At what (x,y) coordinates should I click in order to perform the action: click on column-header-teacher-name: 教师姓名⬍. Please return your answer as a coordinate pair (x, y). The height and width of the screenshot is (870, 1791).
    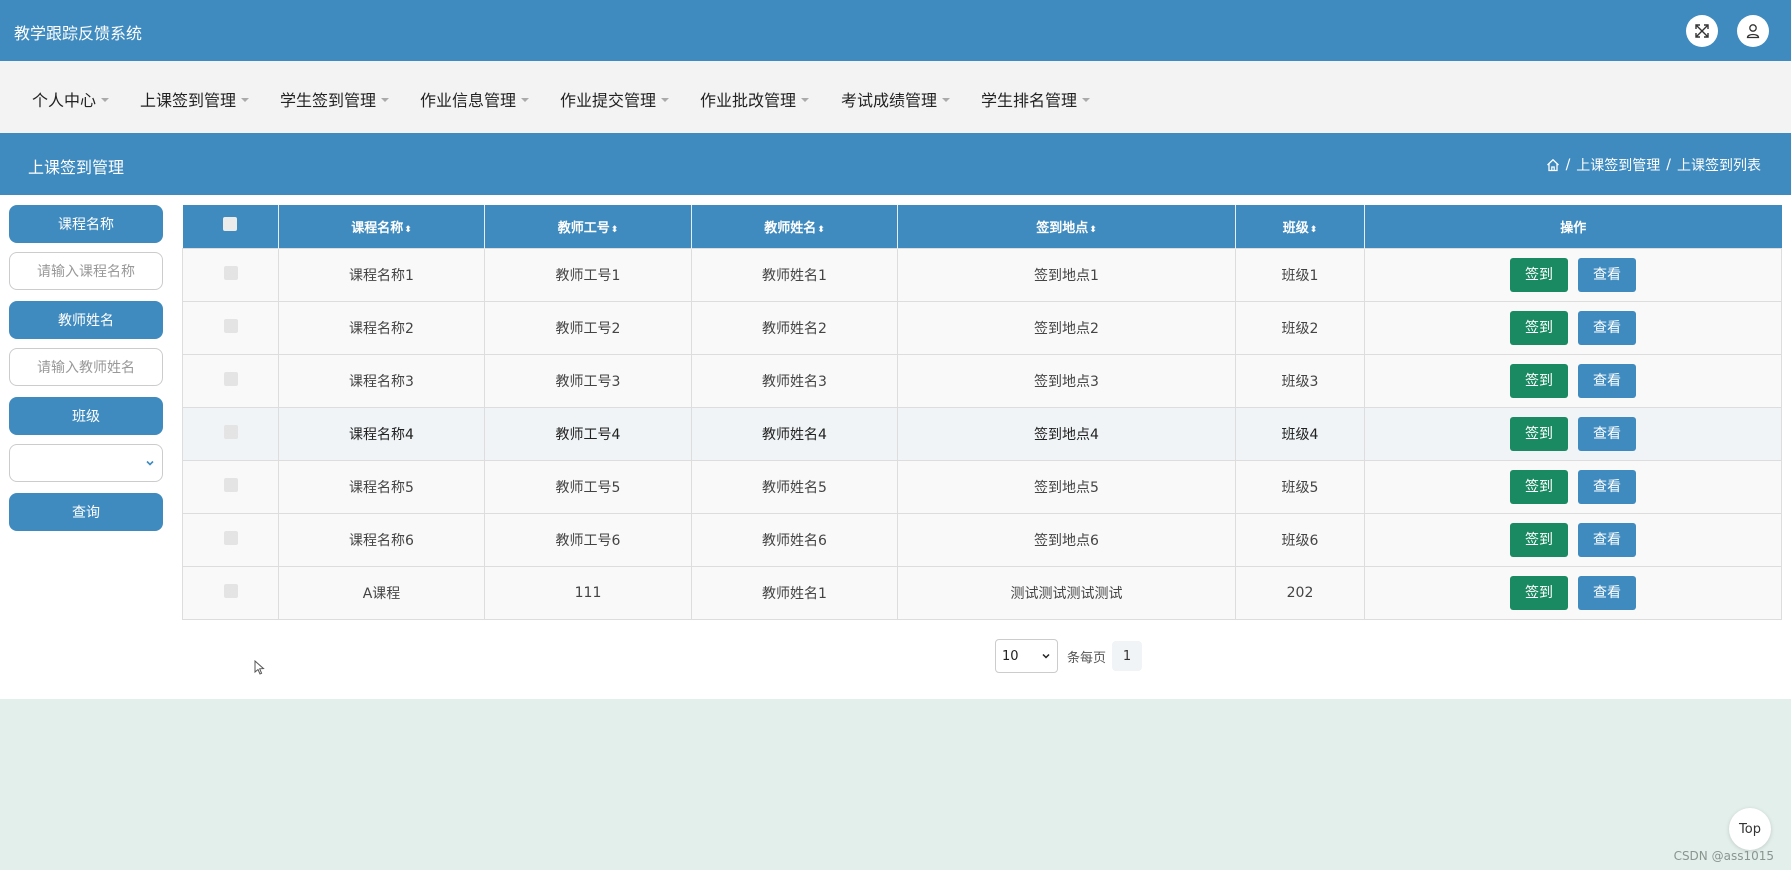
    Looking at the image, I should click on (794, 226).